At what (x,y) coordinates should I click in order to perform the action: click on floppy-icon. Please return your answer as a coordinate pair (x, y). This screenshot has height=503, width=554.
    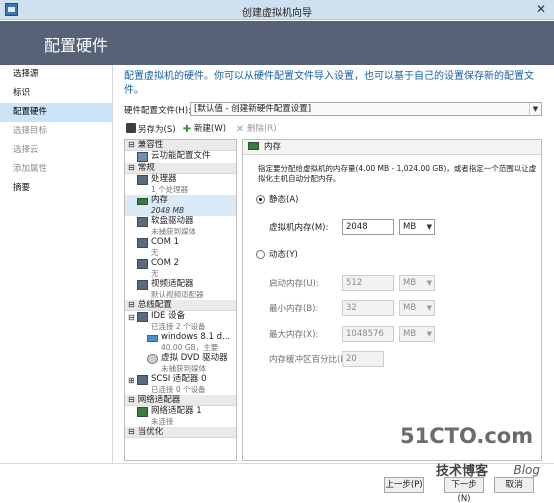
    Looking at the image, I should click on (142, 222).